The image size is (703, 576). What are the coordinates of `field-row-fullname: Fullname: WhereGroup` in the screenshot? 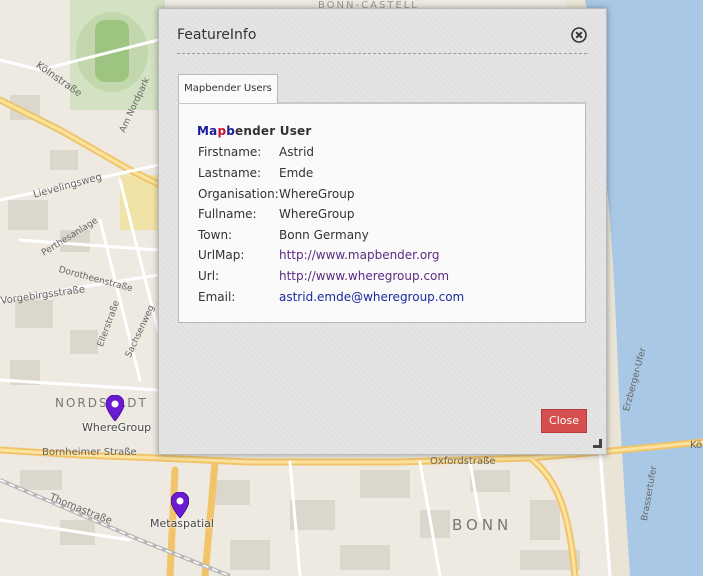 It's located at (276, 216).